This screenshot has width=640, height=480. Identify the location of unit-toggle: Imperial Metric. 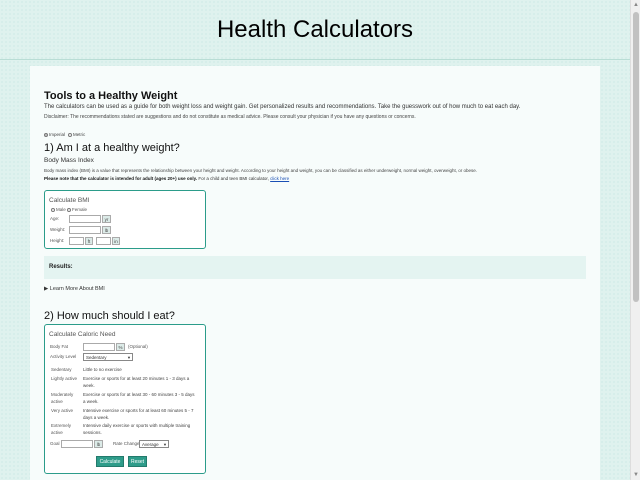
(64, 134).